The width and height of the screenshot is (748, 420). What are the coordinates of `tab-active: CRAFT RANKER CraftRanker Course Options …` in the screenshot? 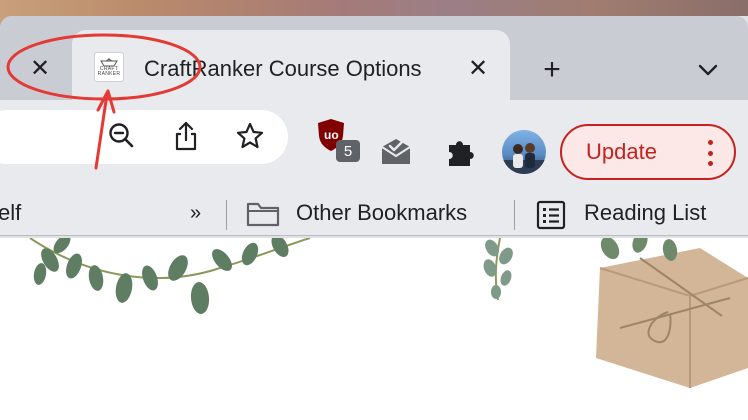 It's located at (291, 67).